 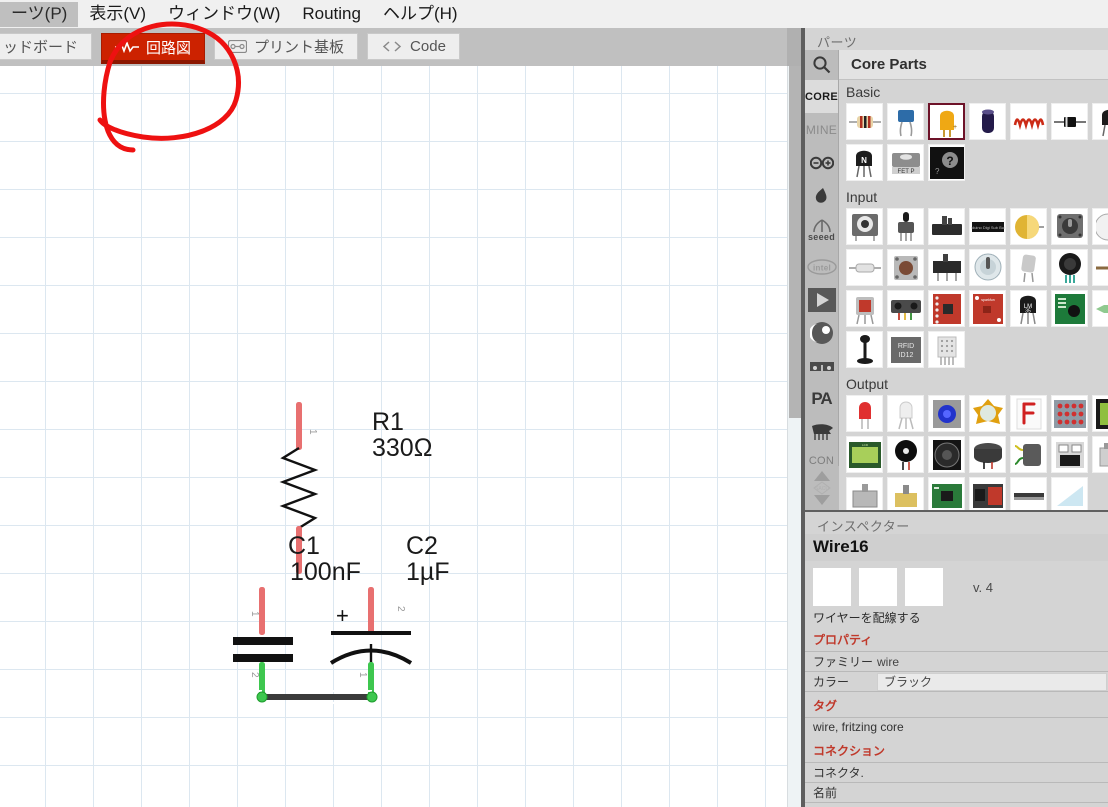 What do you see at coordinates (905, 308) in the screenshot?
I see `part-ir-distance-sensor` at bounding box center [905, 308].